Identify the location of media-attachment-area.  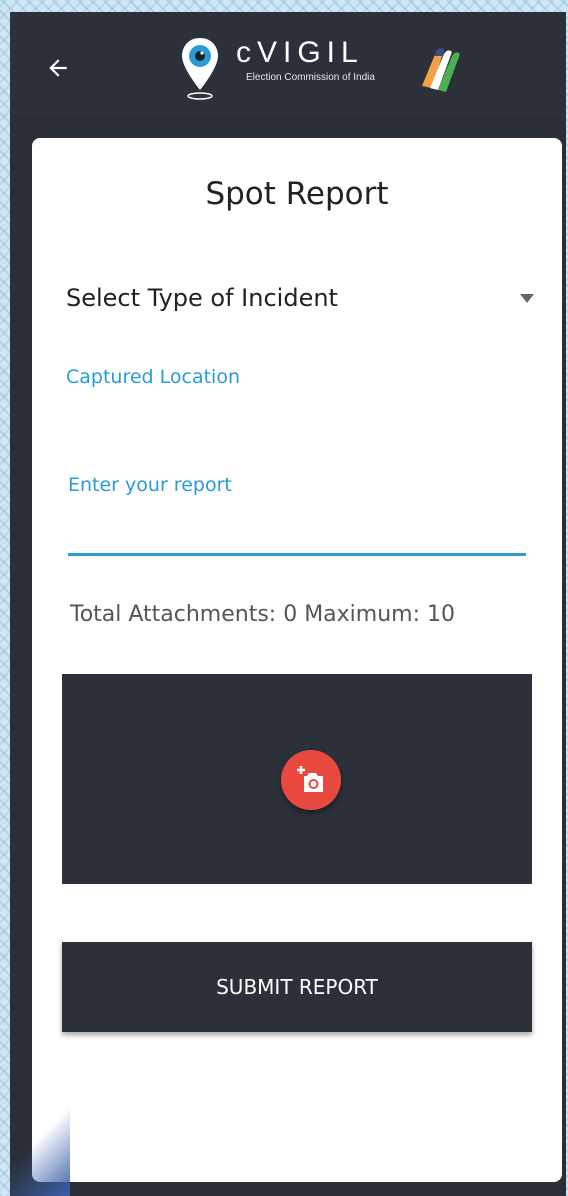
(297, 779).